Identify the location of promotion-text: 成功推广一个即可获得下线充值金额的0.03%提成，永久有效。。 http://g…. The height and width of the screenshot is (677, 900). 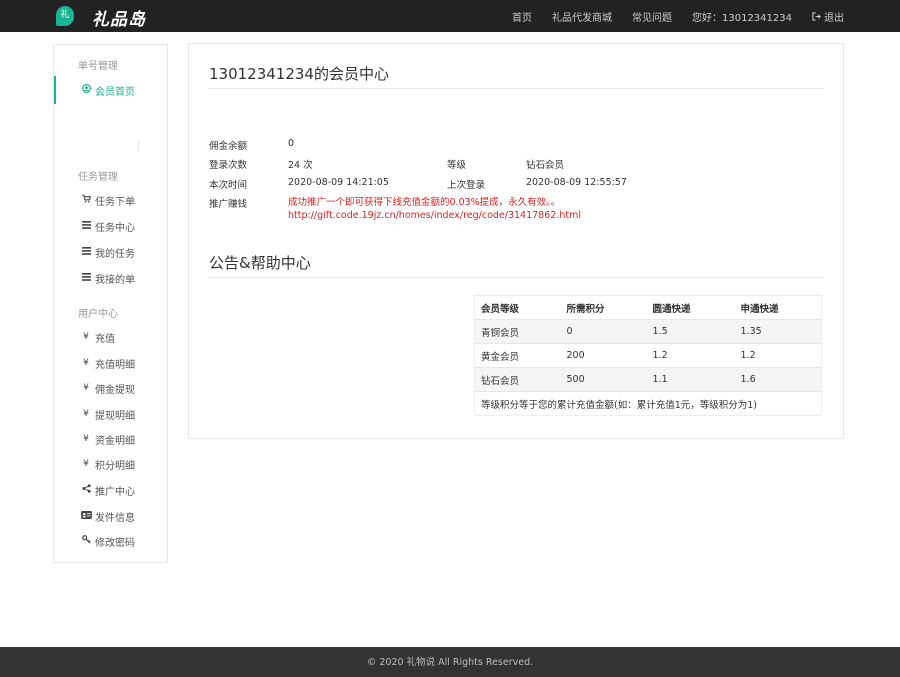
(434, 209).